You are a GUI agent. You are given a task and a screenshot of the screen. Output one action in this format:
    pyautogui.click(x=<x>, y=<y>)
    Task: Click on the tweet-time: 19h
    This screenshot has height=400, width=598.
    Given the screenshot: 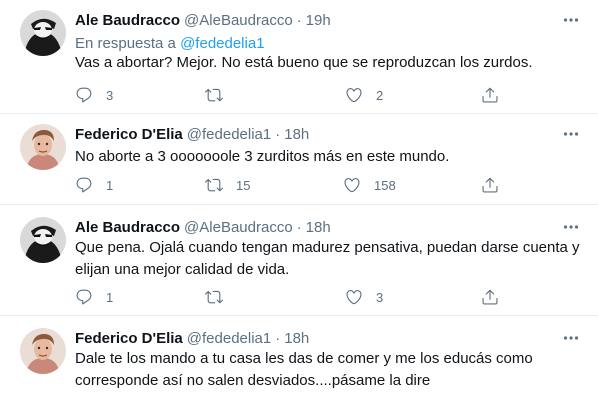 What is the action you would take?
    pyautogui.click(x=318, y=20)
    